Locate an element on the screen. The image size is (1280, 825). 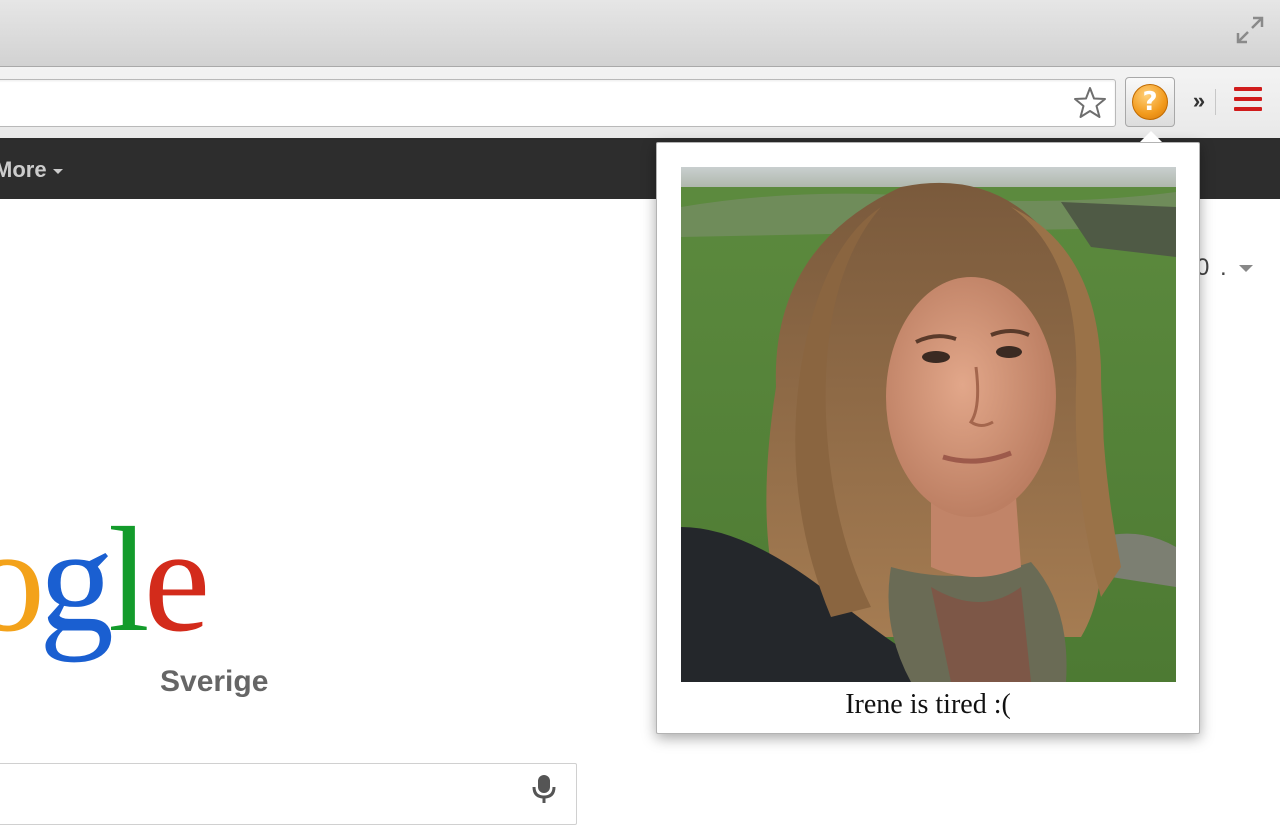
logo-wordmark: ogle is located at coordinates (105, 580).